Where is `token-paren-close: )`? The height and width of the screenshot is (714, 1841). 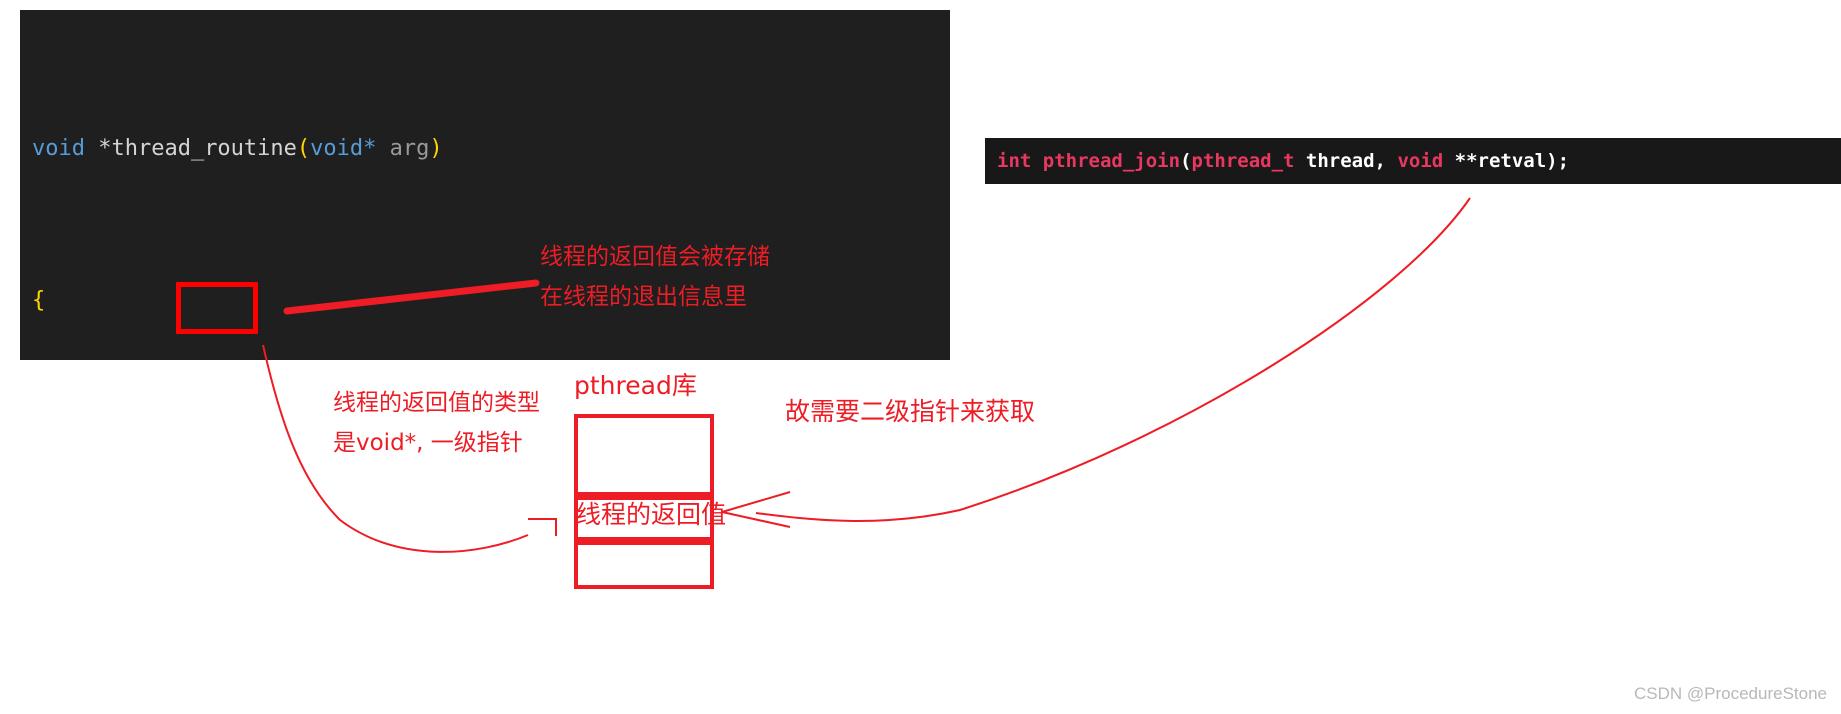
token-paren-close: ) is located at coordinates (436, 148).